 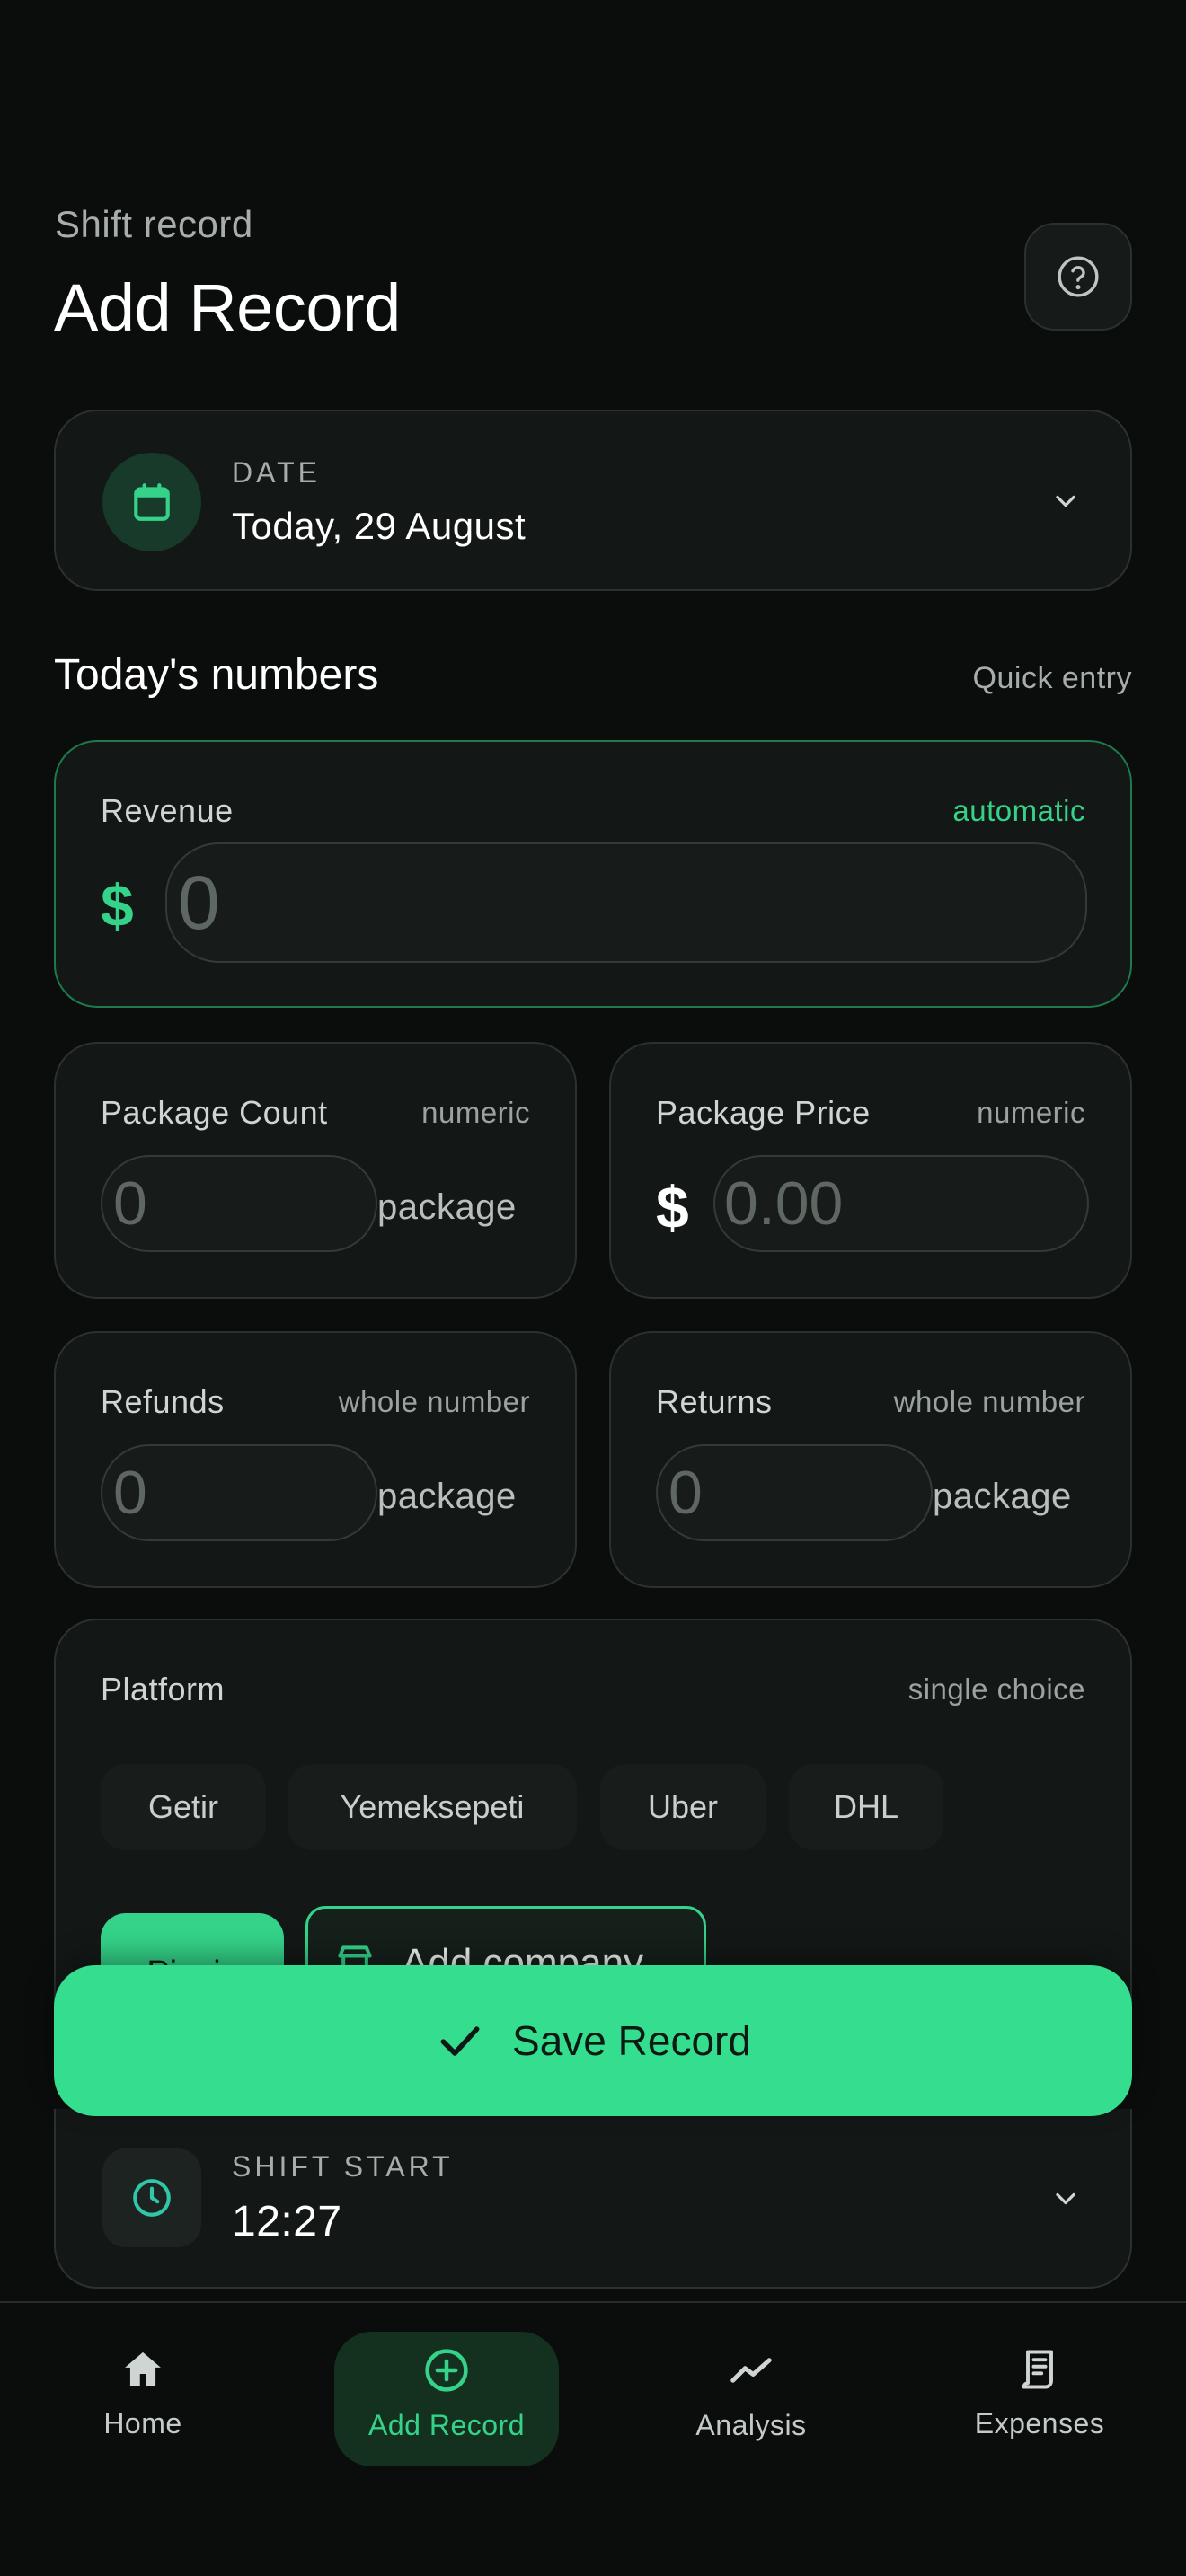 What do you see at coordinates (199, 902) in the screenshot?
I see `revenue-placeholder: 0` at bounding box center [199, 902].